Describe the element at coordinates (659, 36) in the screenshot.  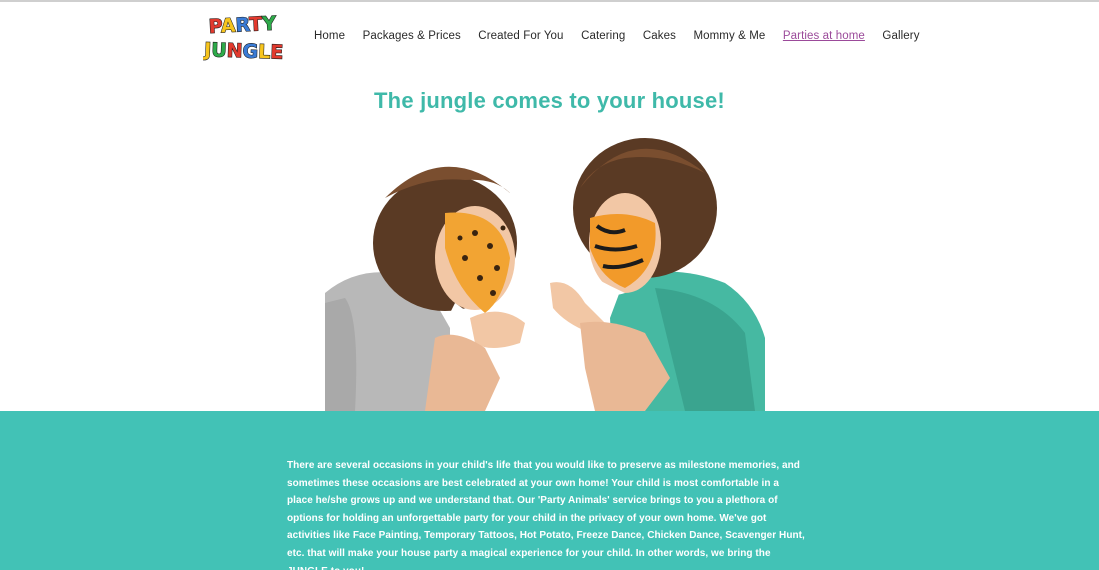
I see `nav-cakes-link: Cakes` at that location.